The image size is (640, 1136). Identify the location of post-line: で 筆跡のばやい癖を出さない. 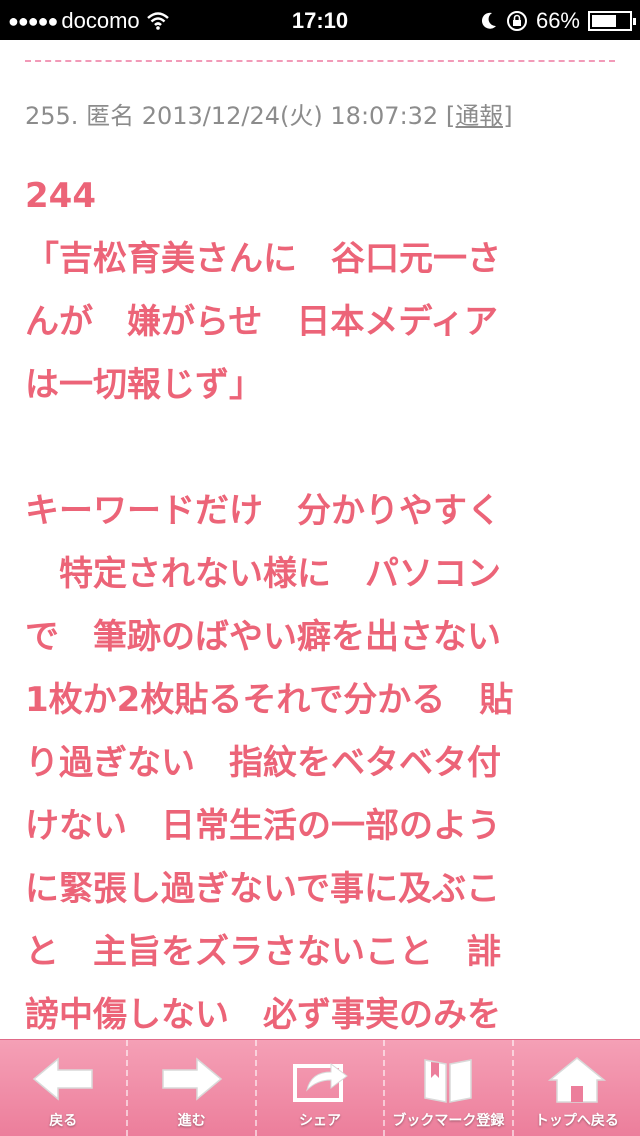
(263, 637).